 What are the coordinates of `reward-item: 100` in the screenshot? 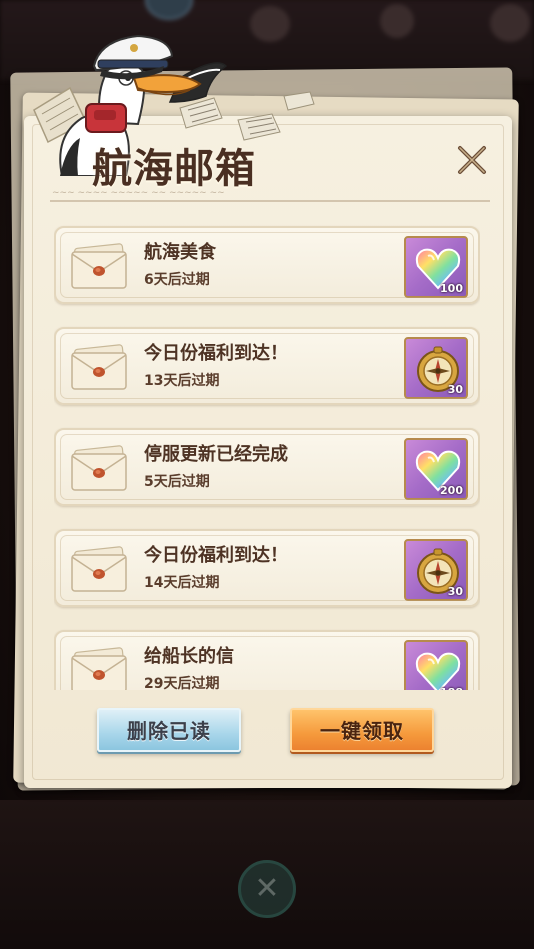 It's located at (436, 267).